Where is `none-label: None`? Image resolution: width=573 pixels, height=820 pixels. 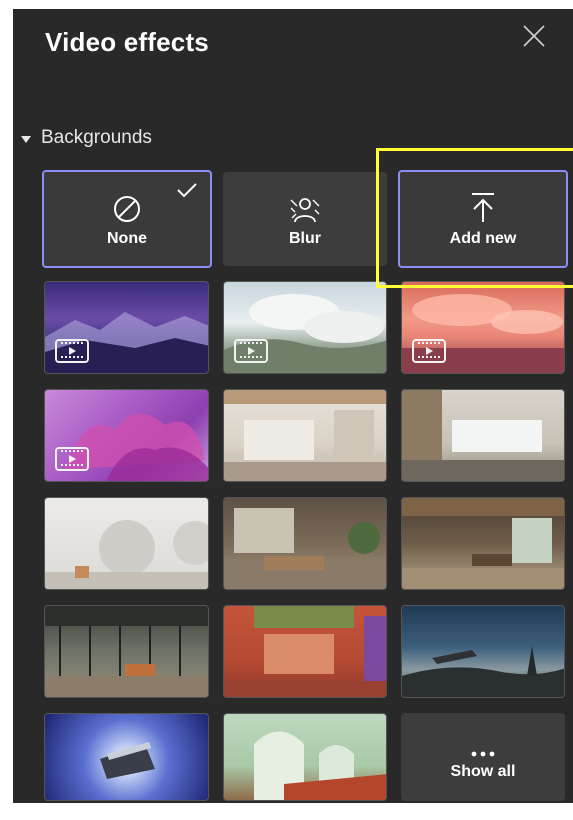
none-label: None is located at coordinates (127, 238).